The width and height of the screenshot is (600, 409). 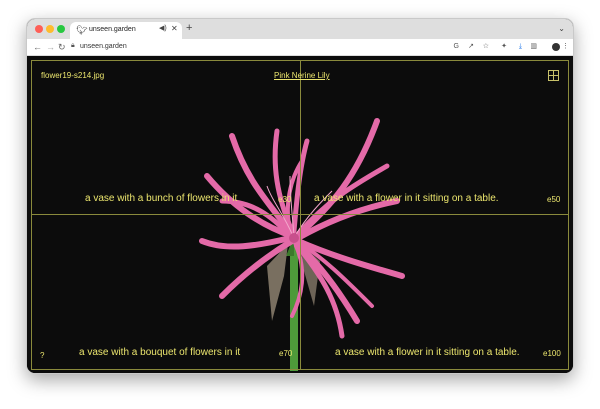 I want to click on back-arrow-icon: ←, so click(x=37, y=47).